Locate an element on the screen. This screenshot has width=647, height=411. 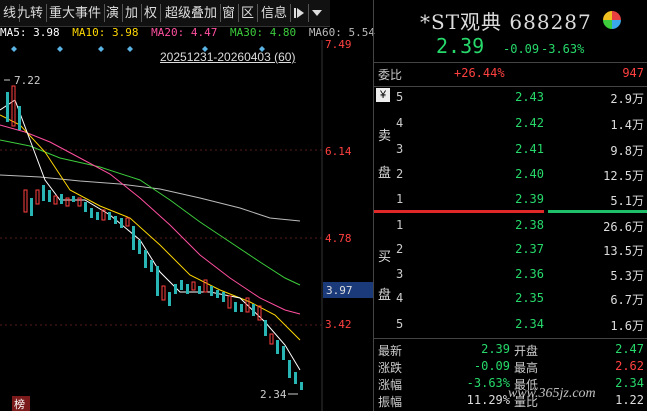
stat-label: 最新 is located at coordinates (390, 351).